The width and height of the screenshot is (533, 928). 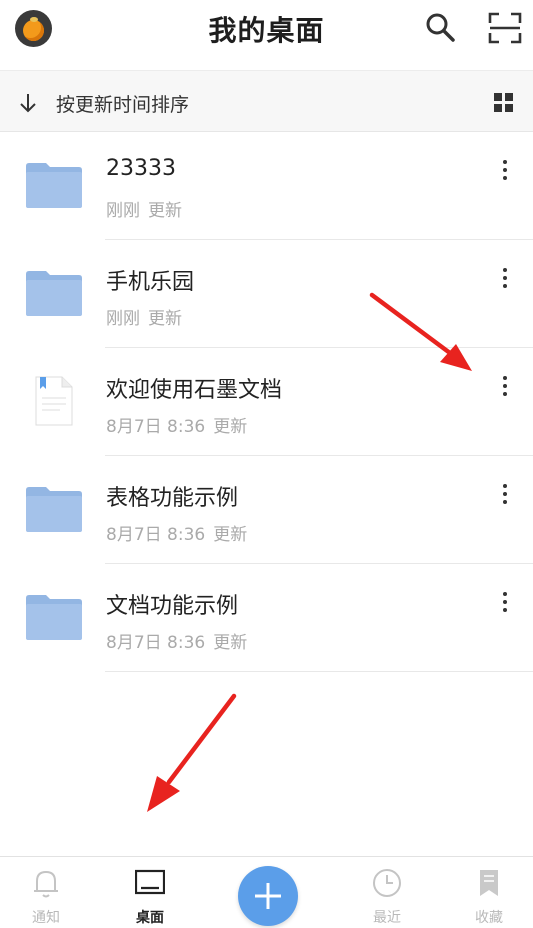 I want to click on file-name: 手机乐园, so click(x=150, y=282).